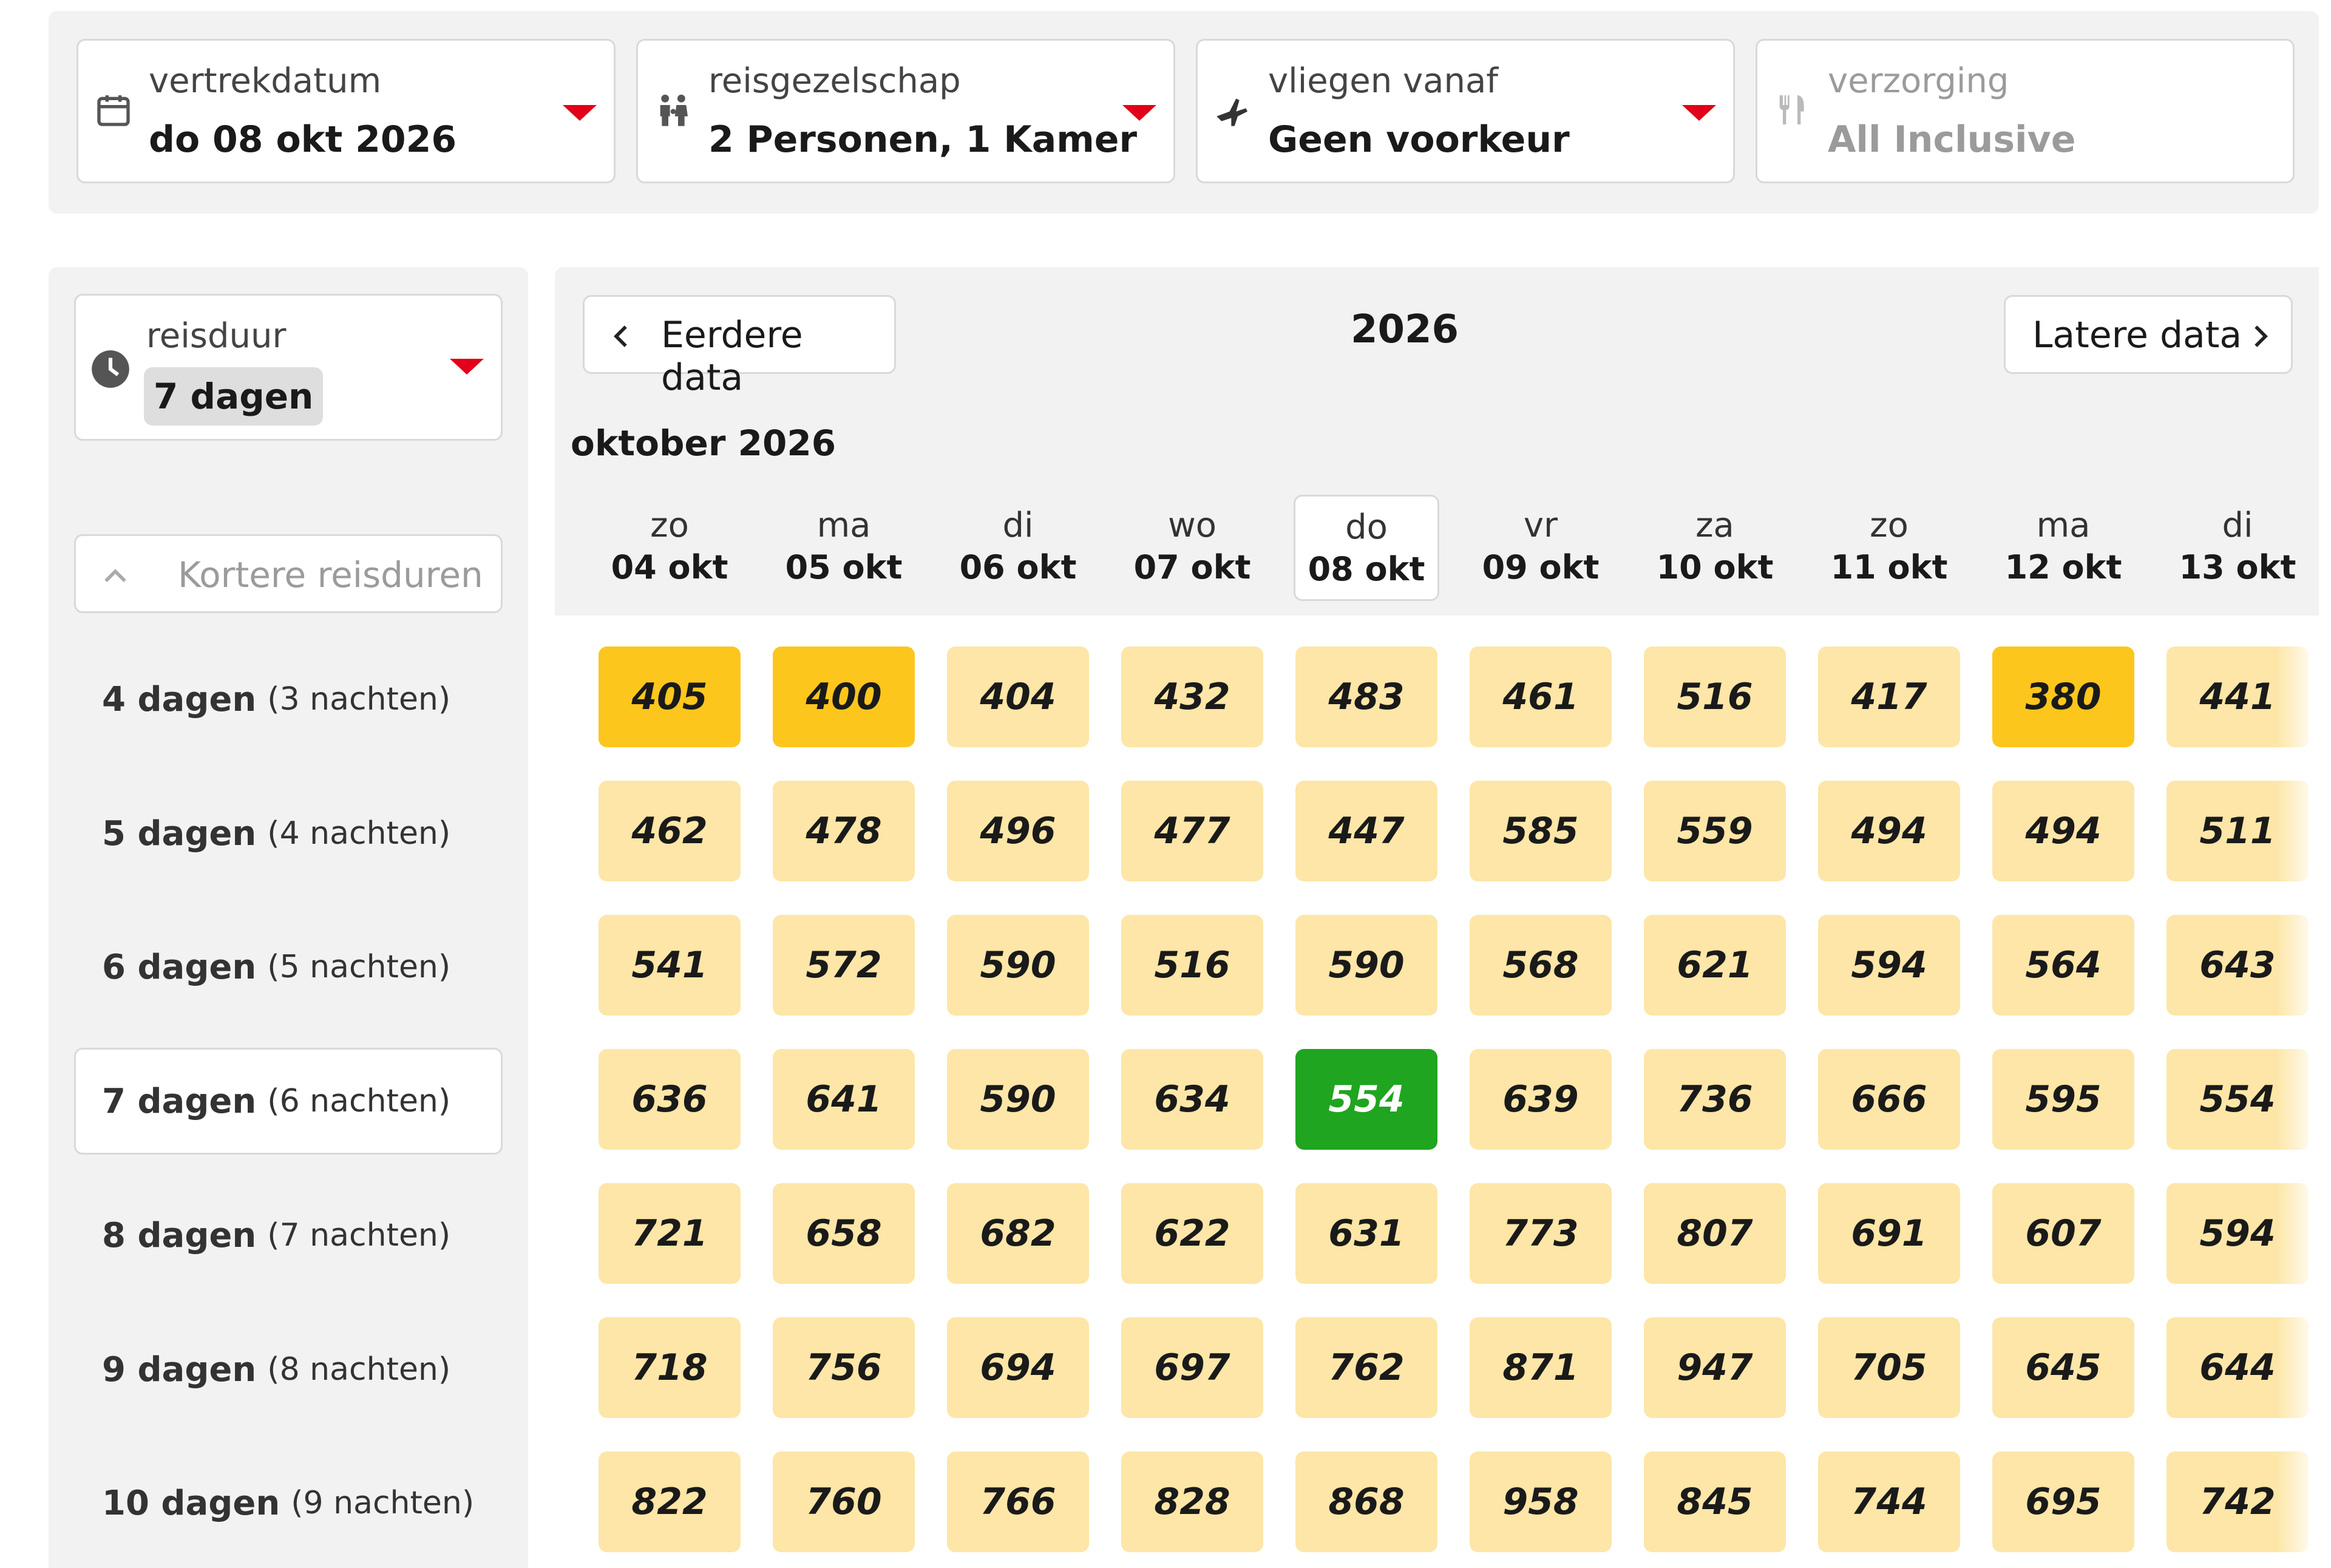 Image resolution: width=2331 pixels, height=1568 pixels. What do you see at coordinates (670, 1099) in the screenshot?
I see `price-cell: 636` at bounding box center [670, 1099].